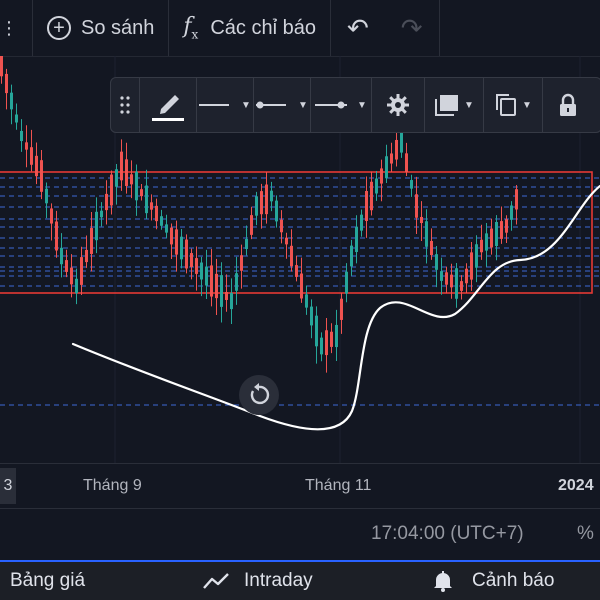  What do you see at coordinates (568, 105) in the screenshot?
I see `lock-button` at bounding box center [568, 105].